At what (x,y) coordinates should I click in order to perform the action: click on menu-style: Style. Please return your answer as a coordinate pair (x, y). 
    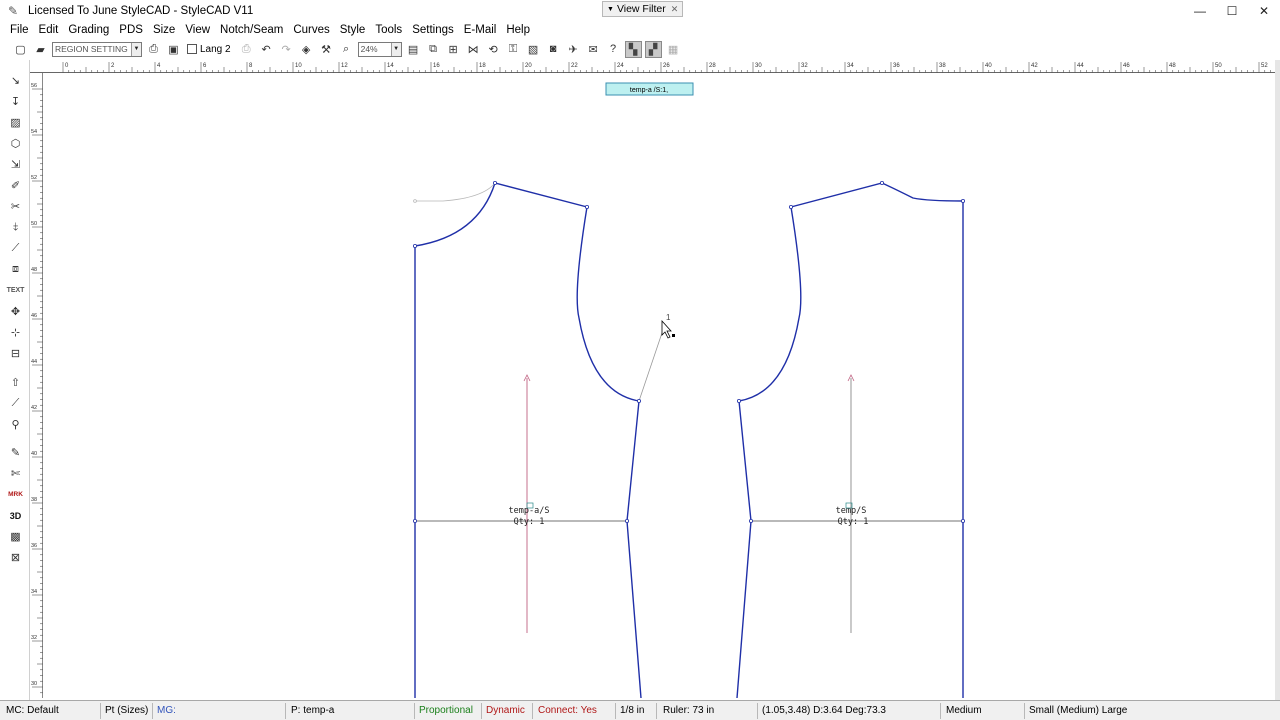
    Looking at the image, I should click on (353, 30).